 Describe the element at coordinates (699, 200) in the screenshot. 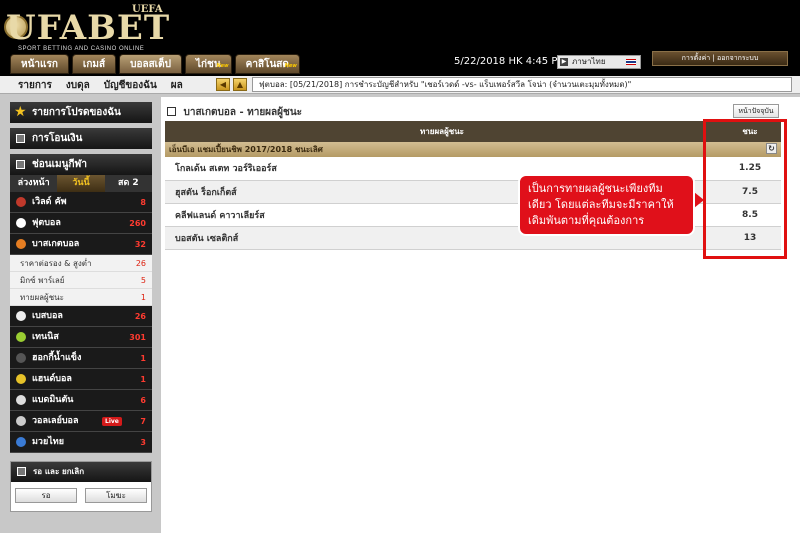

I see `callout-pointer` at that location.